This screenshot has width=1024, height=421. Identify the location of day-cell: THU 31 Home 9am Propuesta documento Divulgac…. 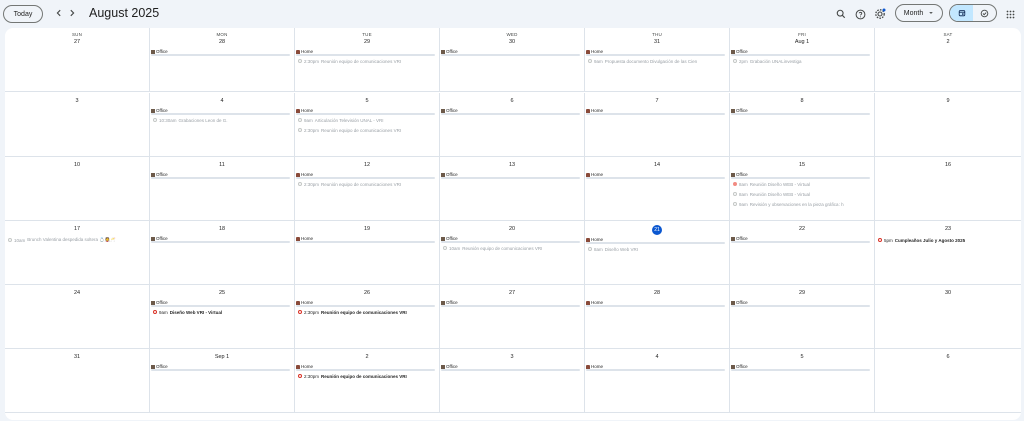
(657, 60).